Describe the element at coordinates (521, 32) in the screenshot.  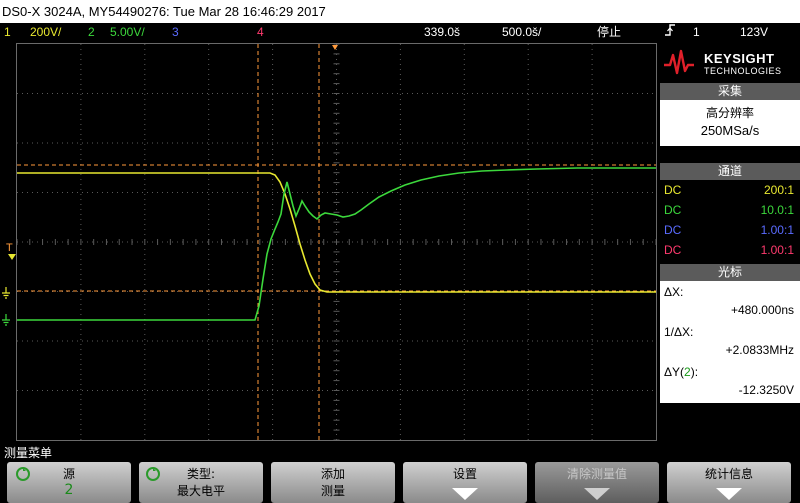
I see `timebase-scale: 500.0š/` at that location.